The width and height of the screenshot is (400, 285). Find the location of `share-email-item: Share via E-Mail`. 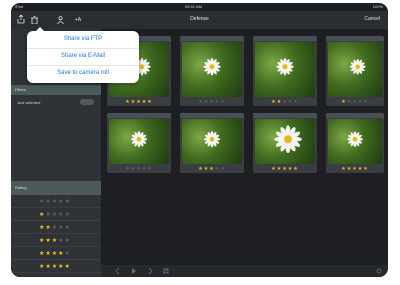

share-email-item: Share via E-Mail is located at coordinates (83, 57).